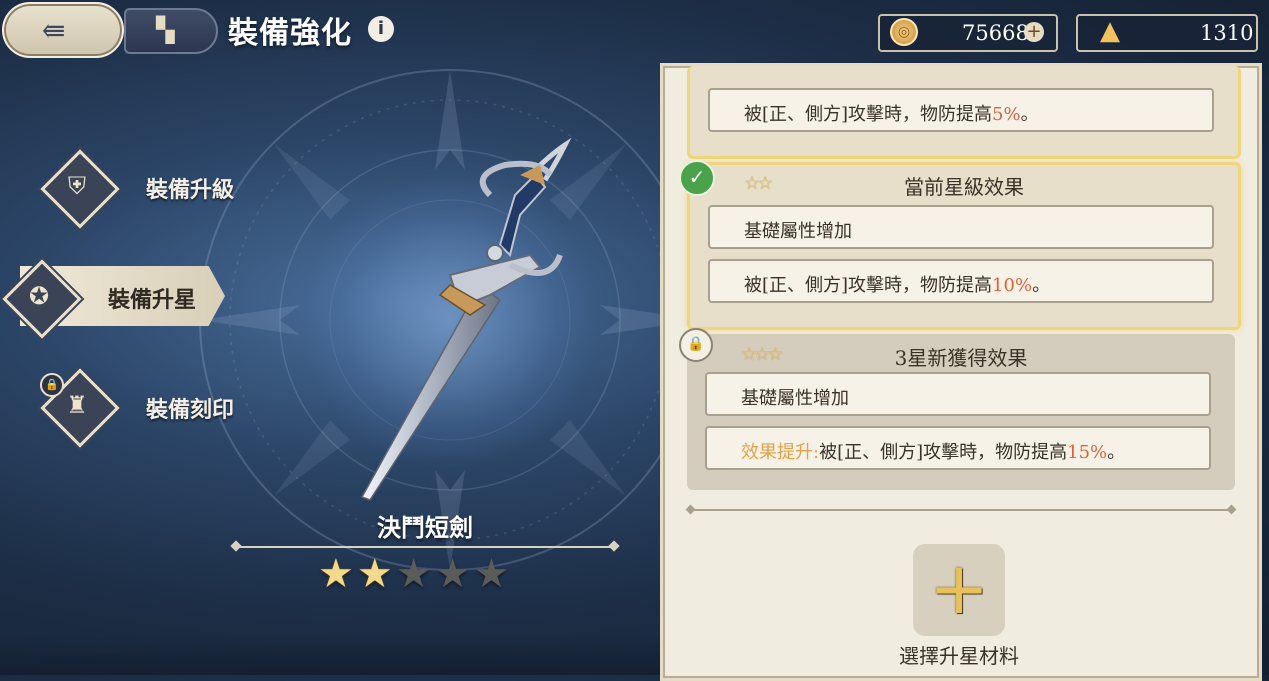  I want to click on effect-value: 10%, so click(1012, 285).